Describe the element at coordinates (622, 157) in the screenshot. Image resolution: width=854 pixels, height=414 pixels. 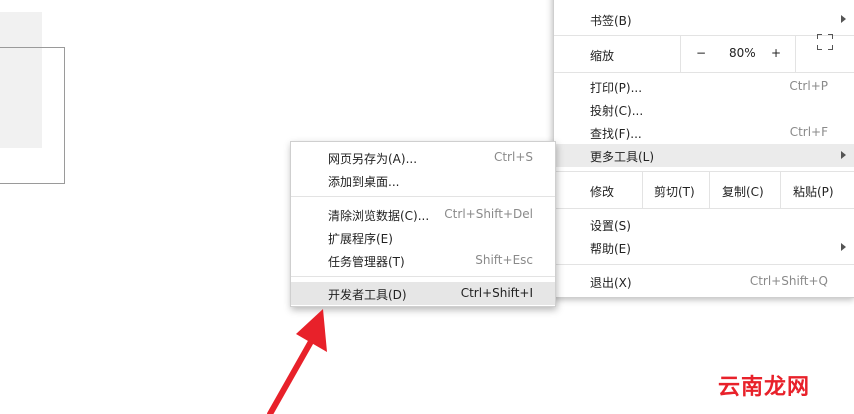
I see `more-tools-label: 更多工具(L)` at that location.